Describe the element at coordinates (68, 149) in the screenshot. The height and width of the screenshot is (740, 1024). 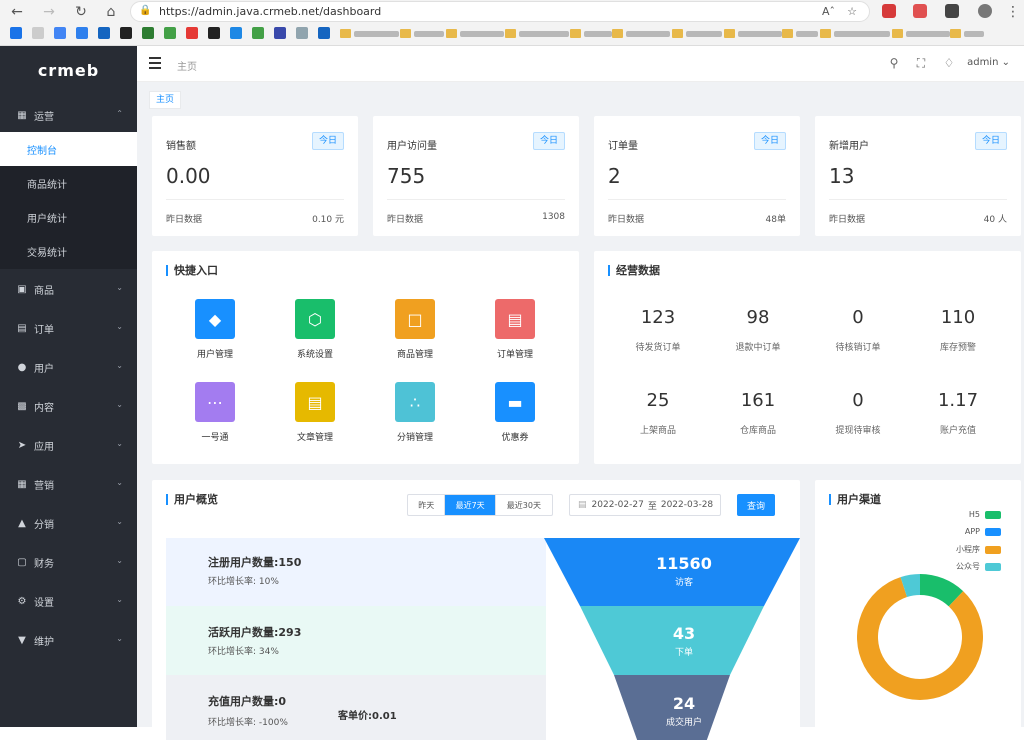
I see `submenu-dashboard: 控制台` at that location.